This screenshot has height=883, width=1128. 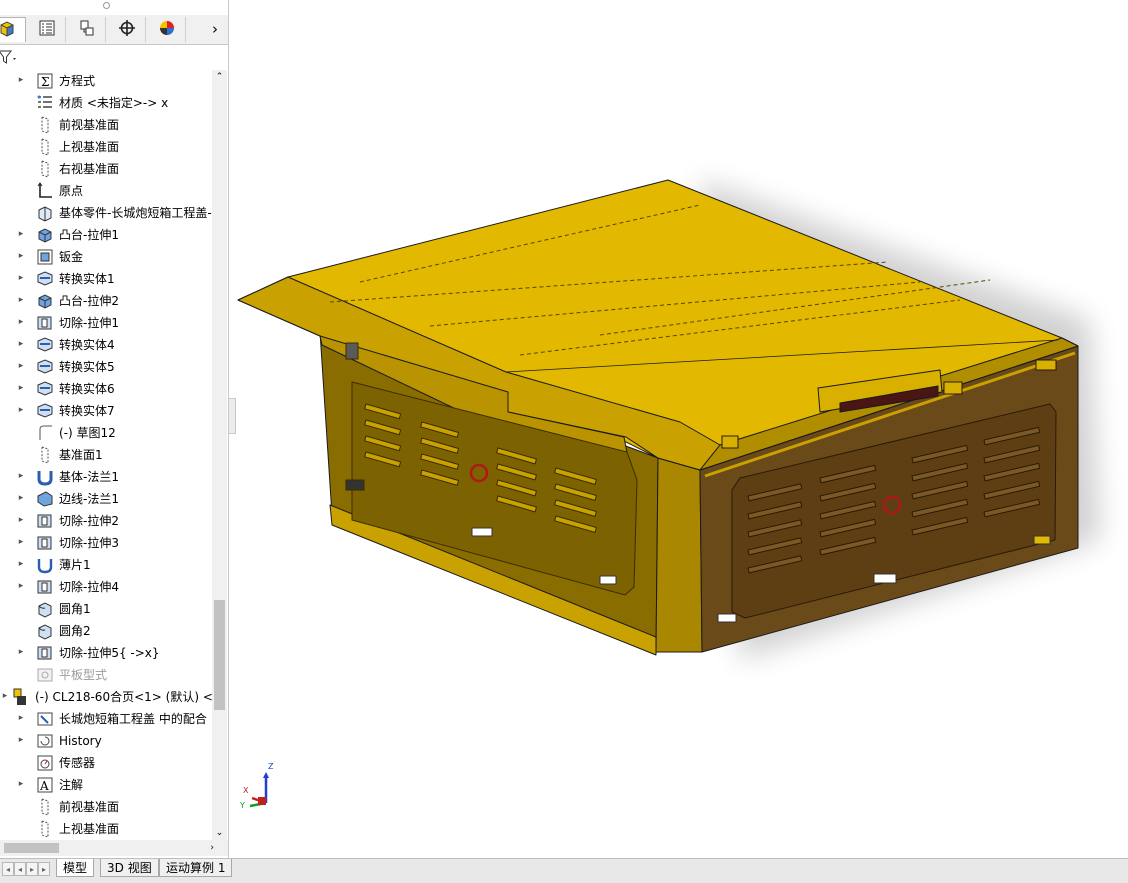 I want to click on panel-drag-handle, so click(x=106, y=5).